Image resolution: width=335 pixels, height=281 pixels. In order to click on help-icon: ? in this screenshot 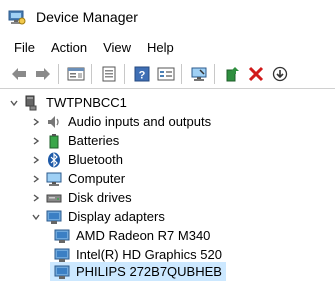, I will do `click(142, 74)`.